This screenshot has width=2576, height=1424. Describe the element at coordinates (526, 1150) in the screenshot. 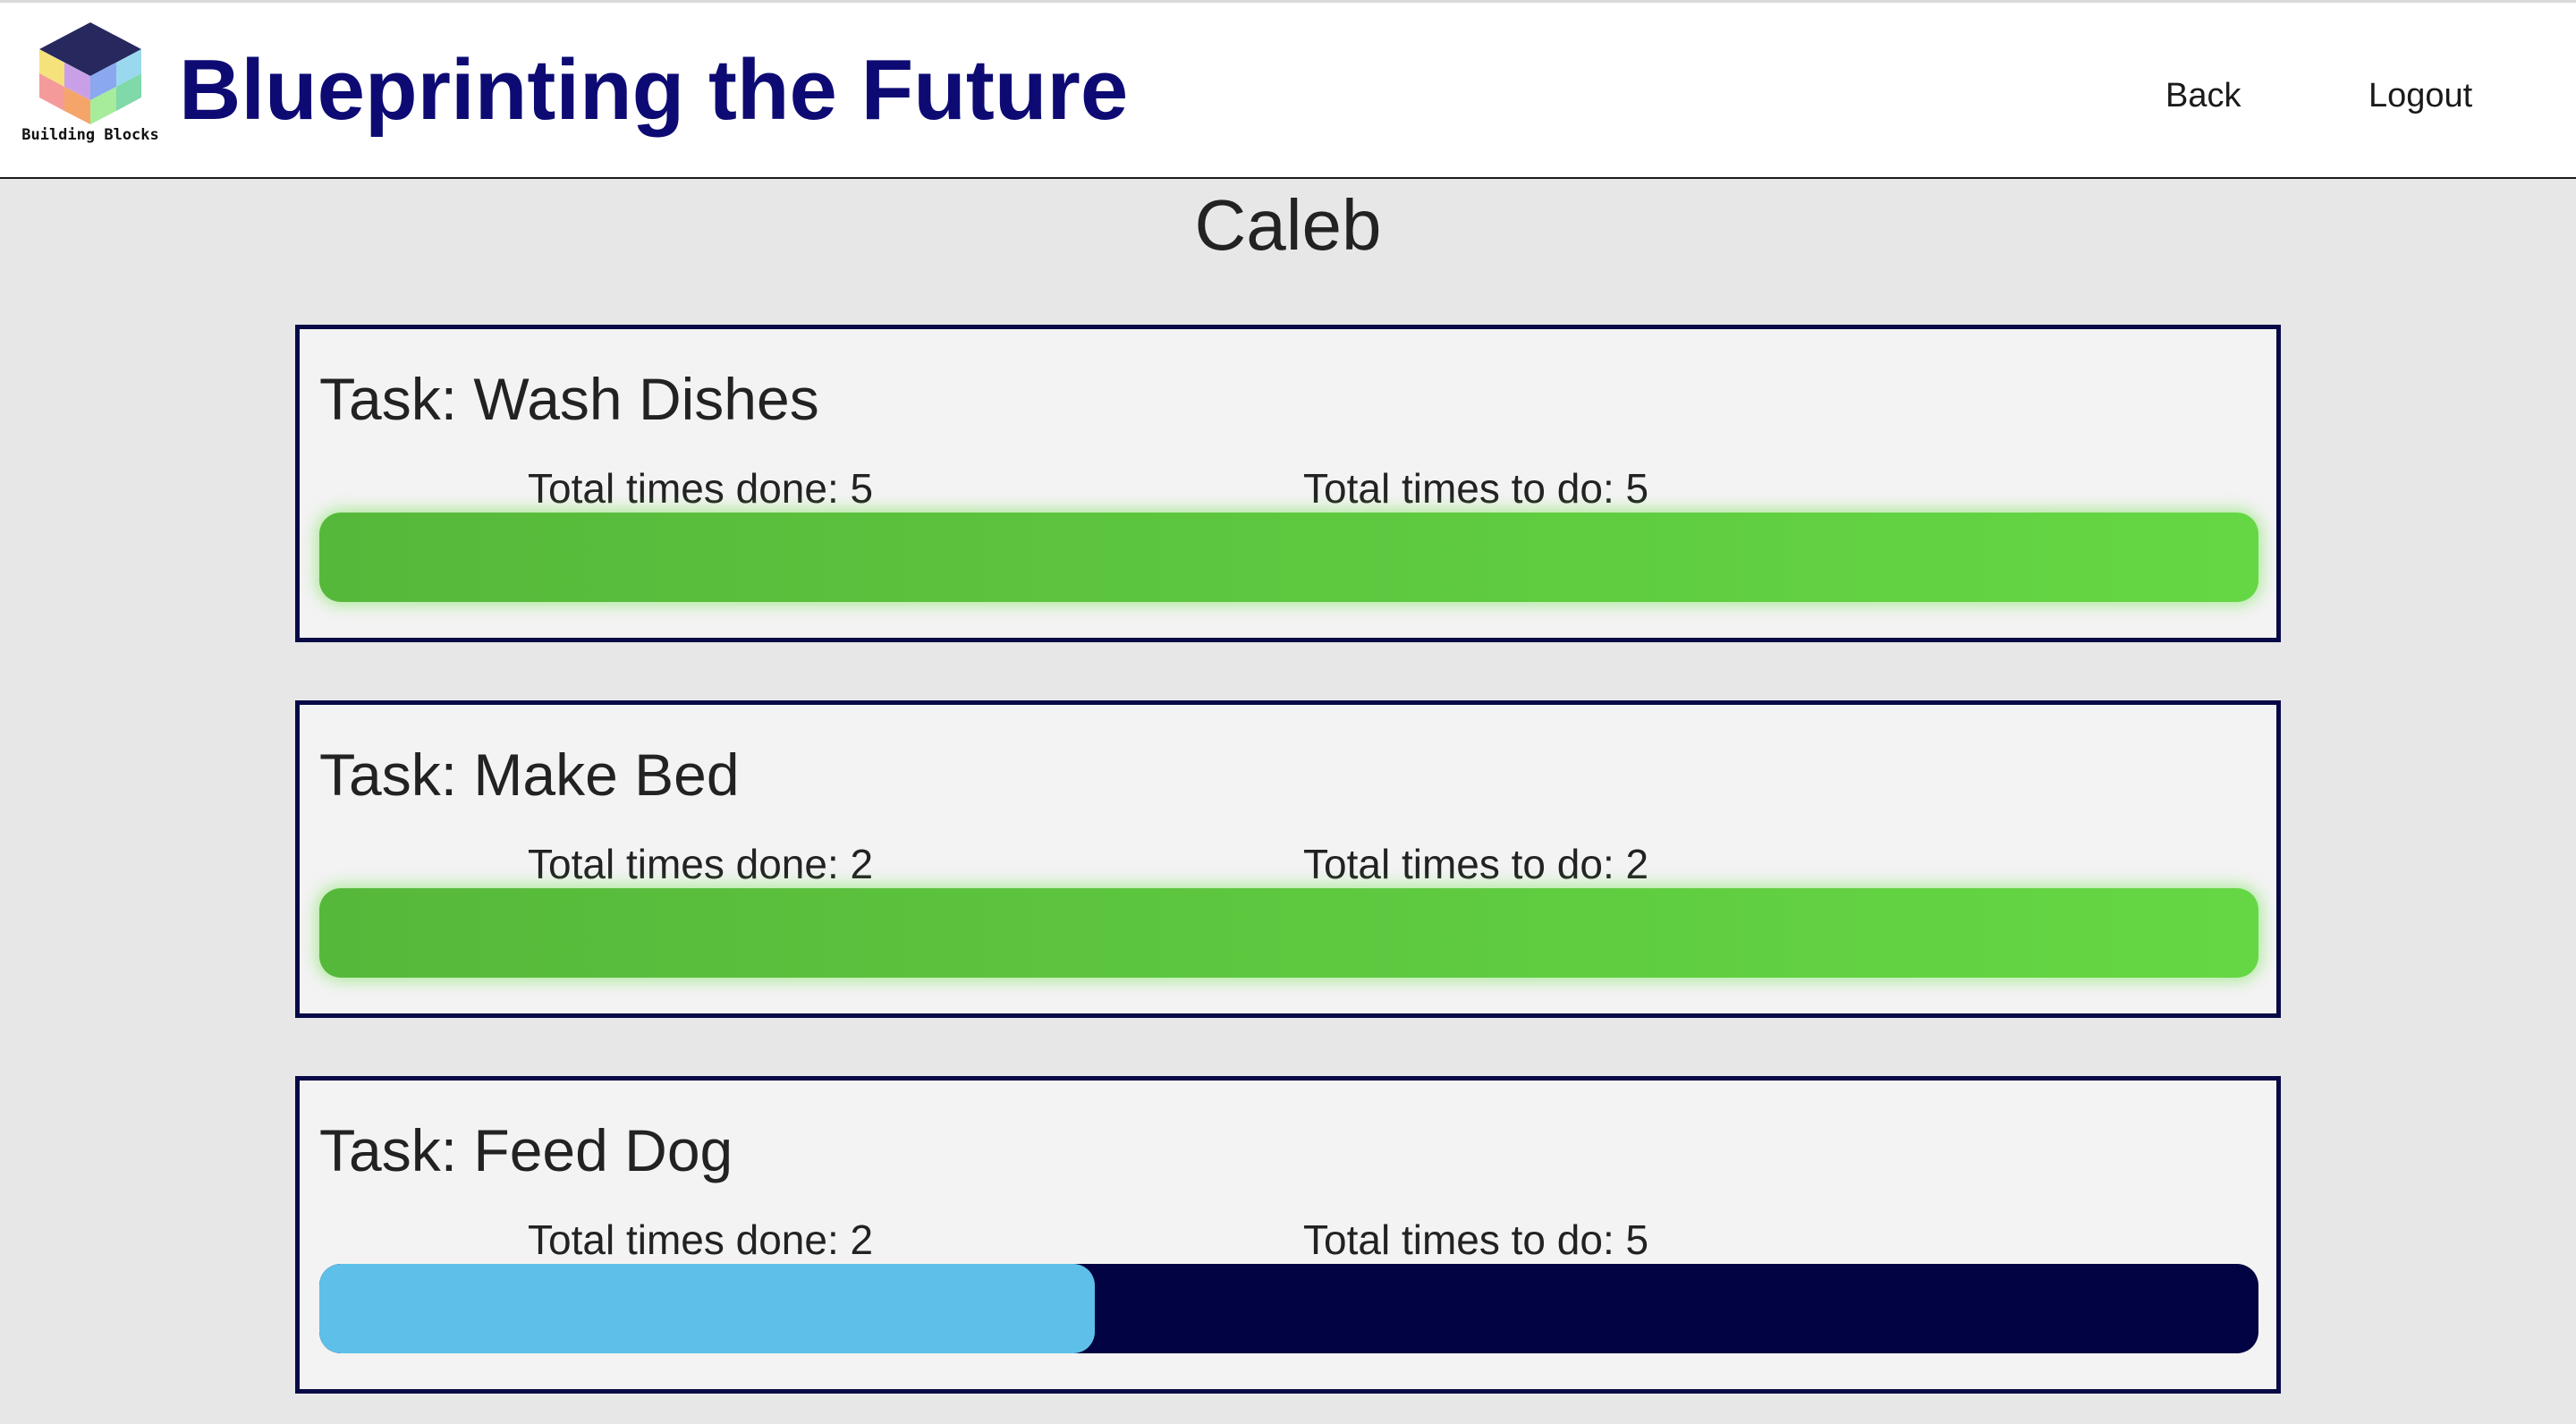

I see `task-title: Task: Feed Dog` at that location.